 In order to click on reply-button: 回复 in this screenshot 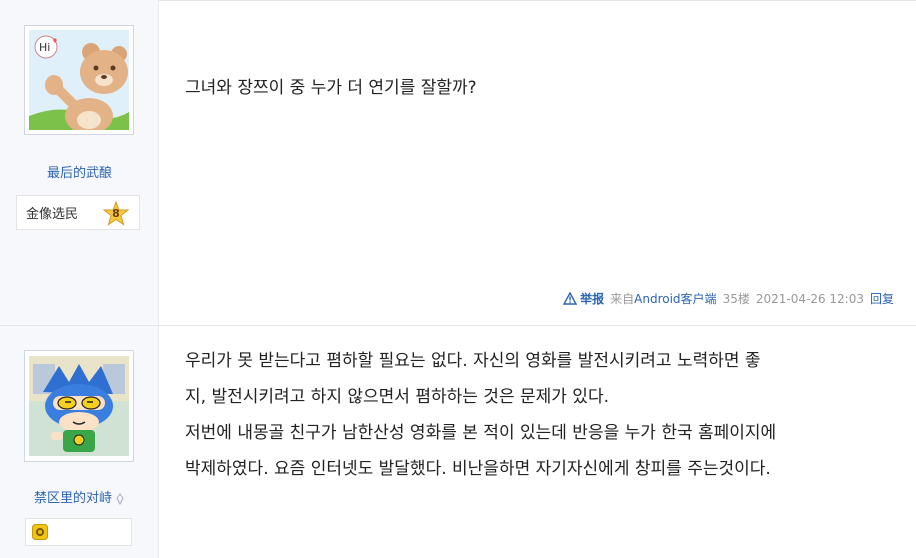, I will do `click(882, 298)`.